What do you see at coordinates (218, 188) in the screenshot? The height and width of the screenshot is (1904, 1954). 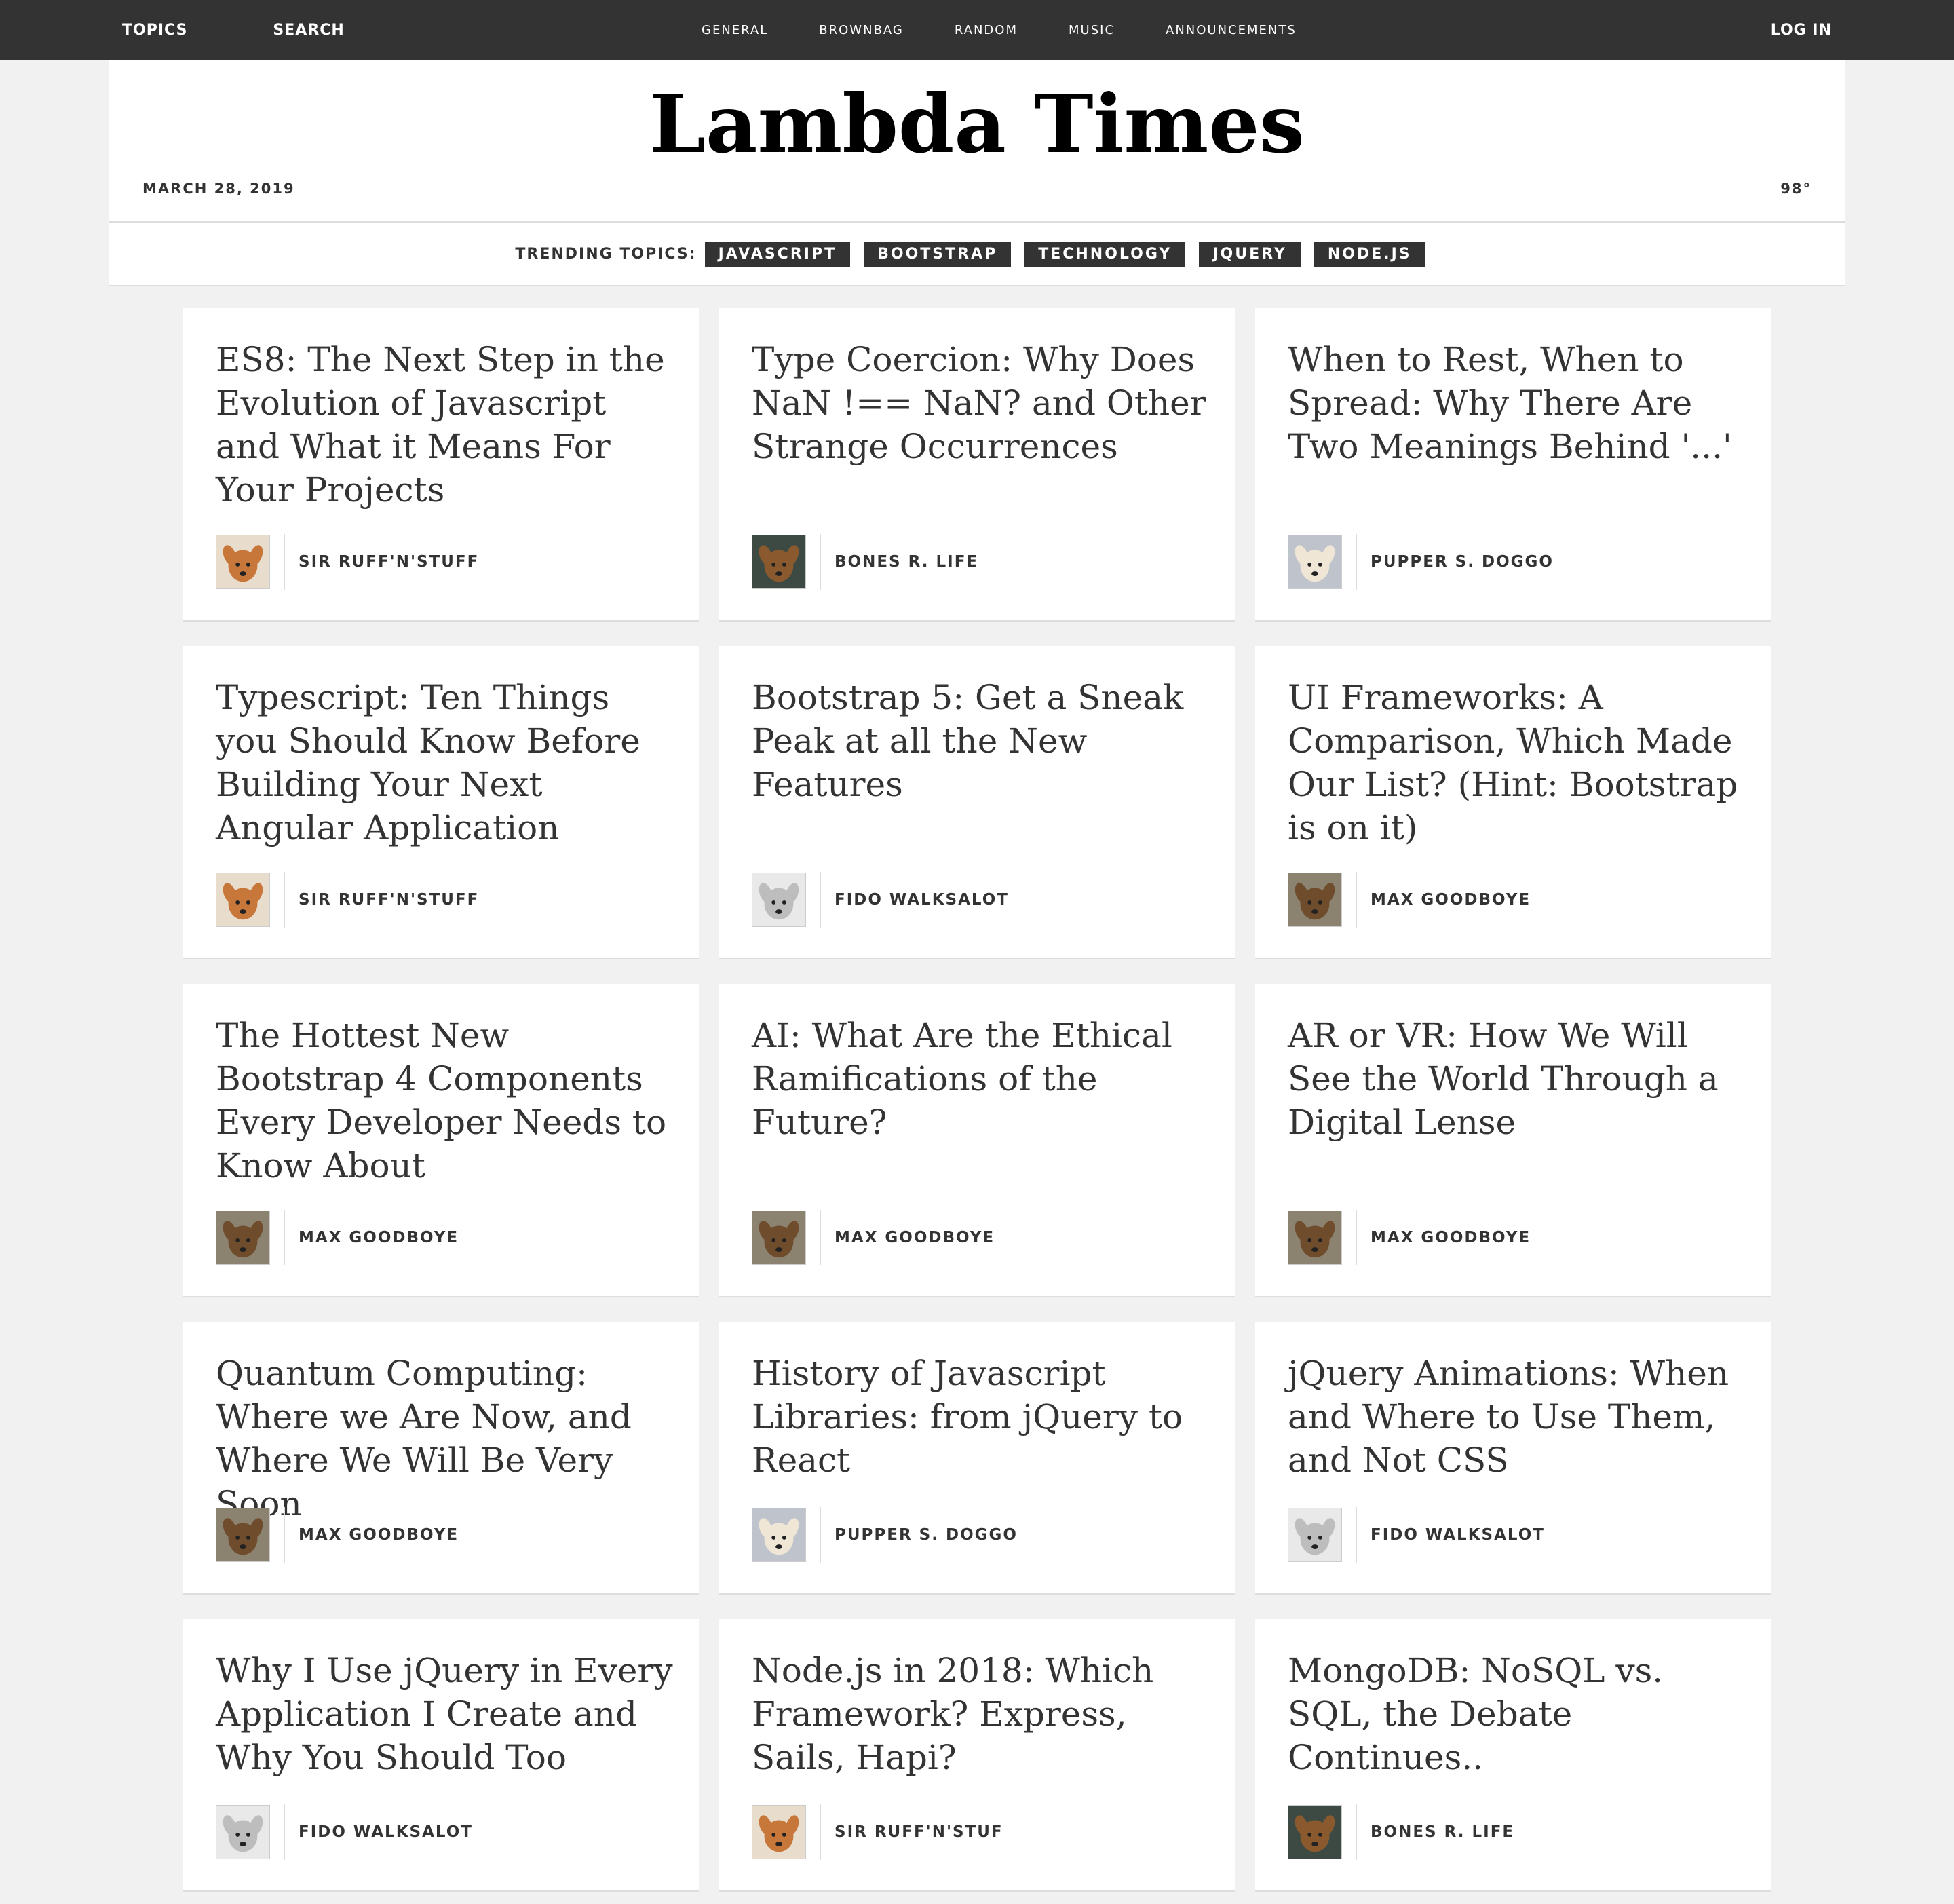 I see `header-date: MARCH 28, 2019` at bounding box center [218, 188].